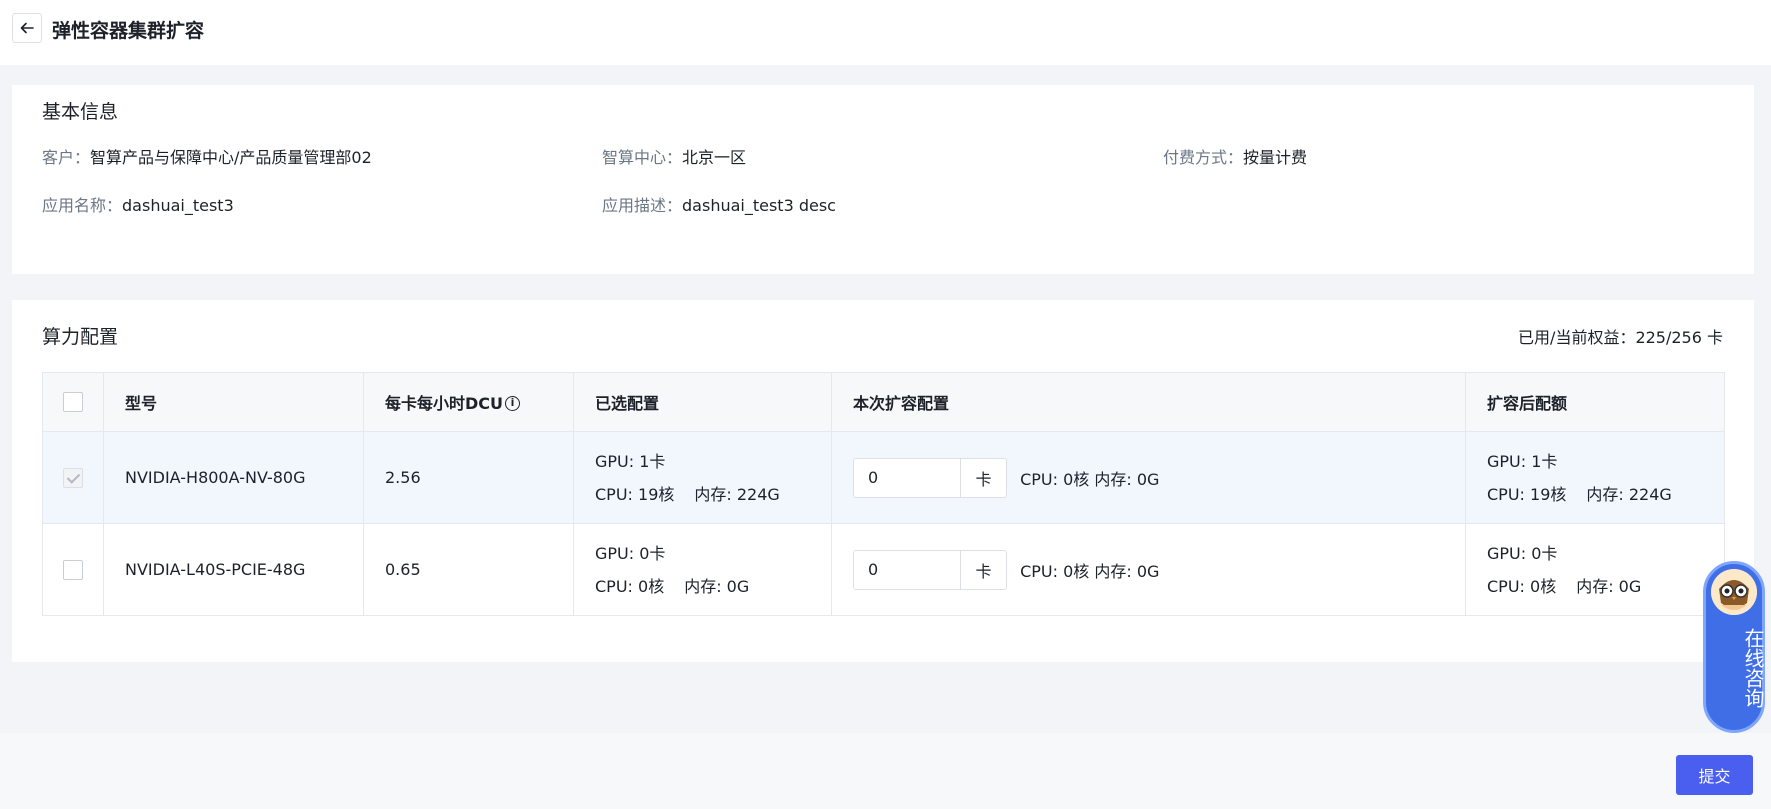 This screenshot has height=809, width=1771. I want to click on after-quota-cell: GPU: 0卡 CPU: 0核 内存: 0G, so click(1595, 569).